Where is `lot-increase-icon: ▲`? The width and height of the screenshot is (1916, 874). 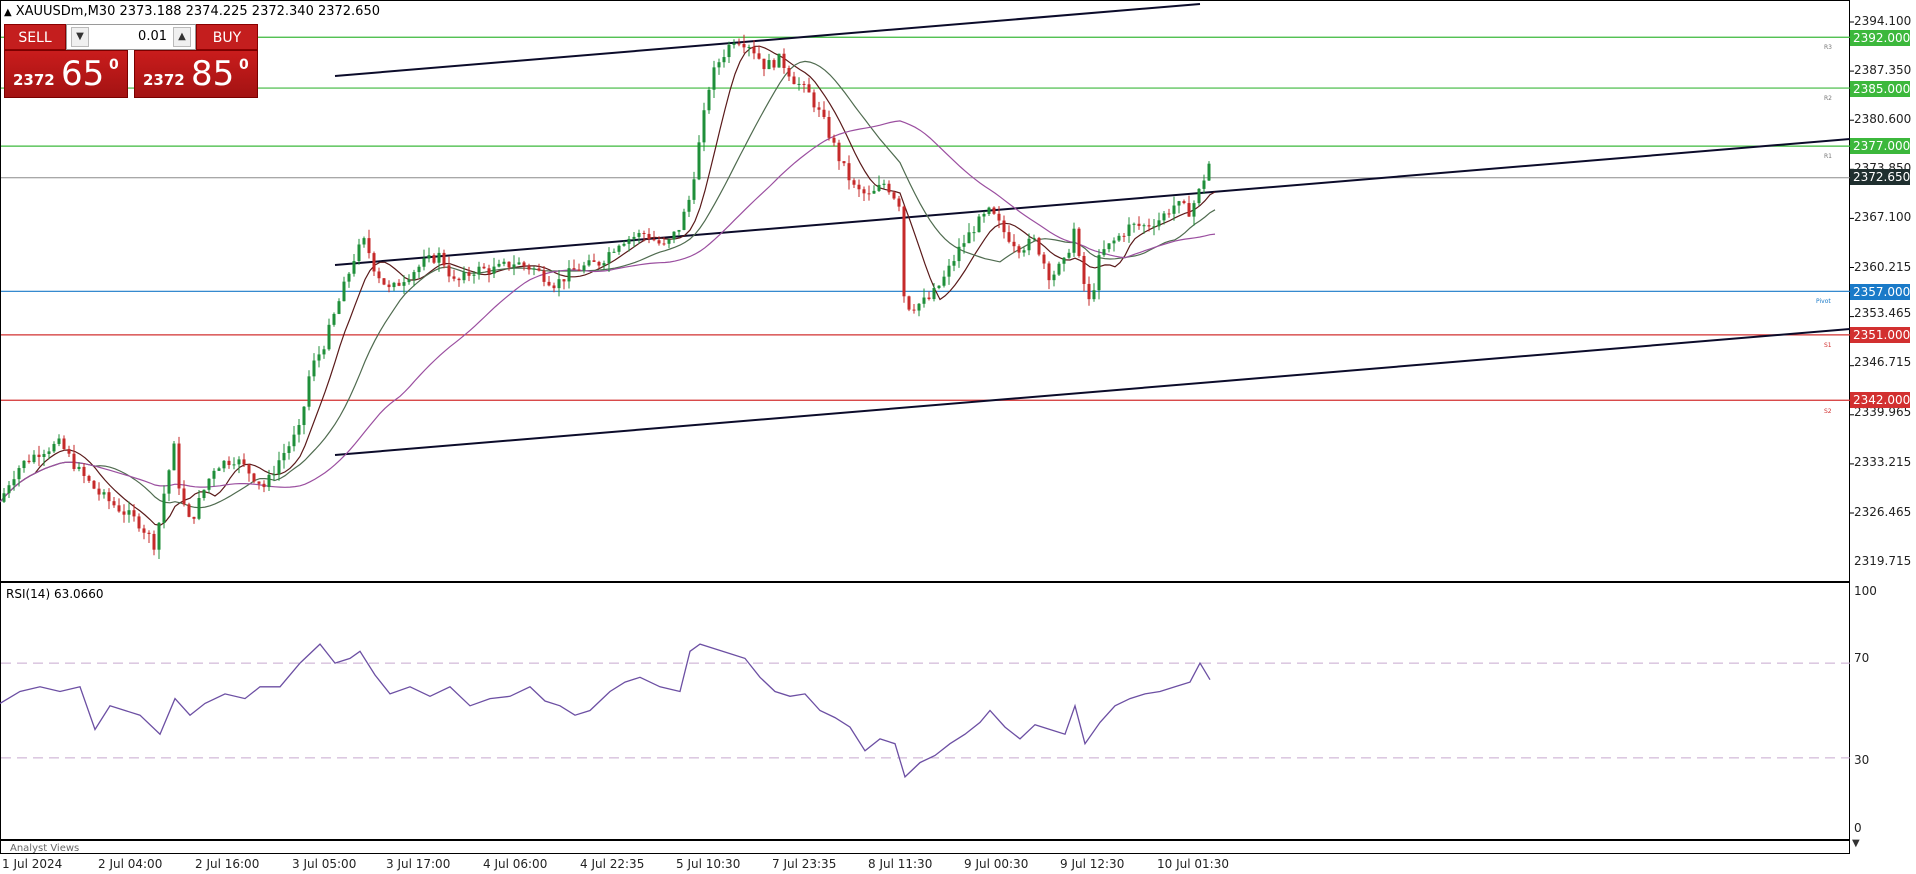
lot-increase-icon: ▲ is located at coordinates (182, 37).